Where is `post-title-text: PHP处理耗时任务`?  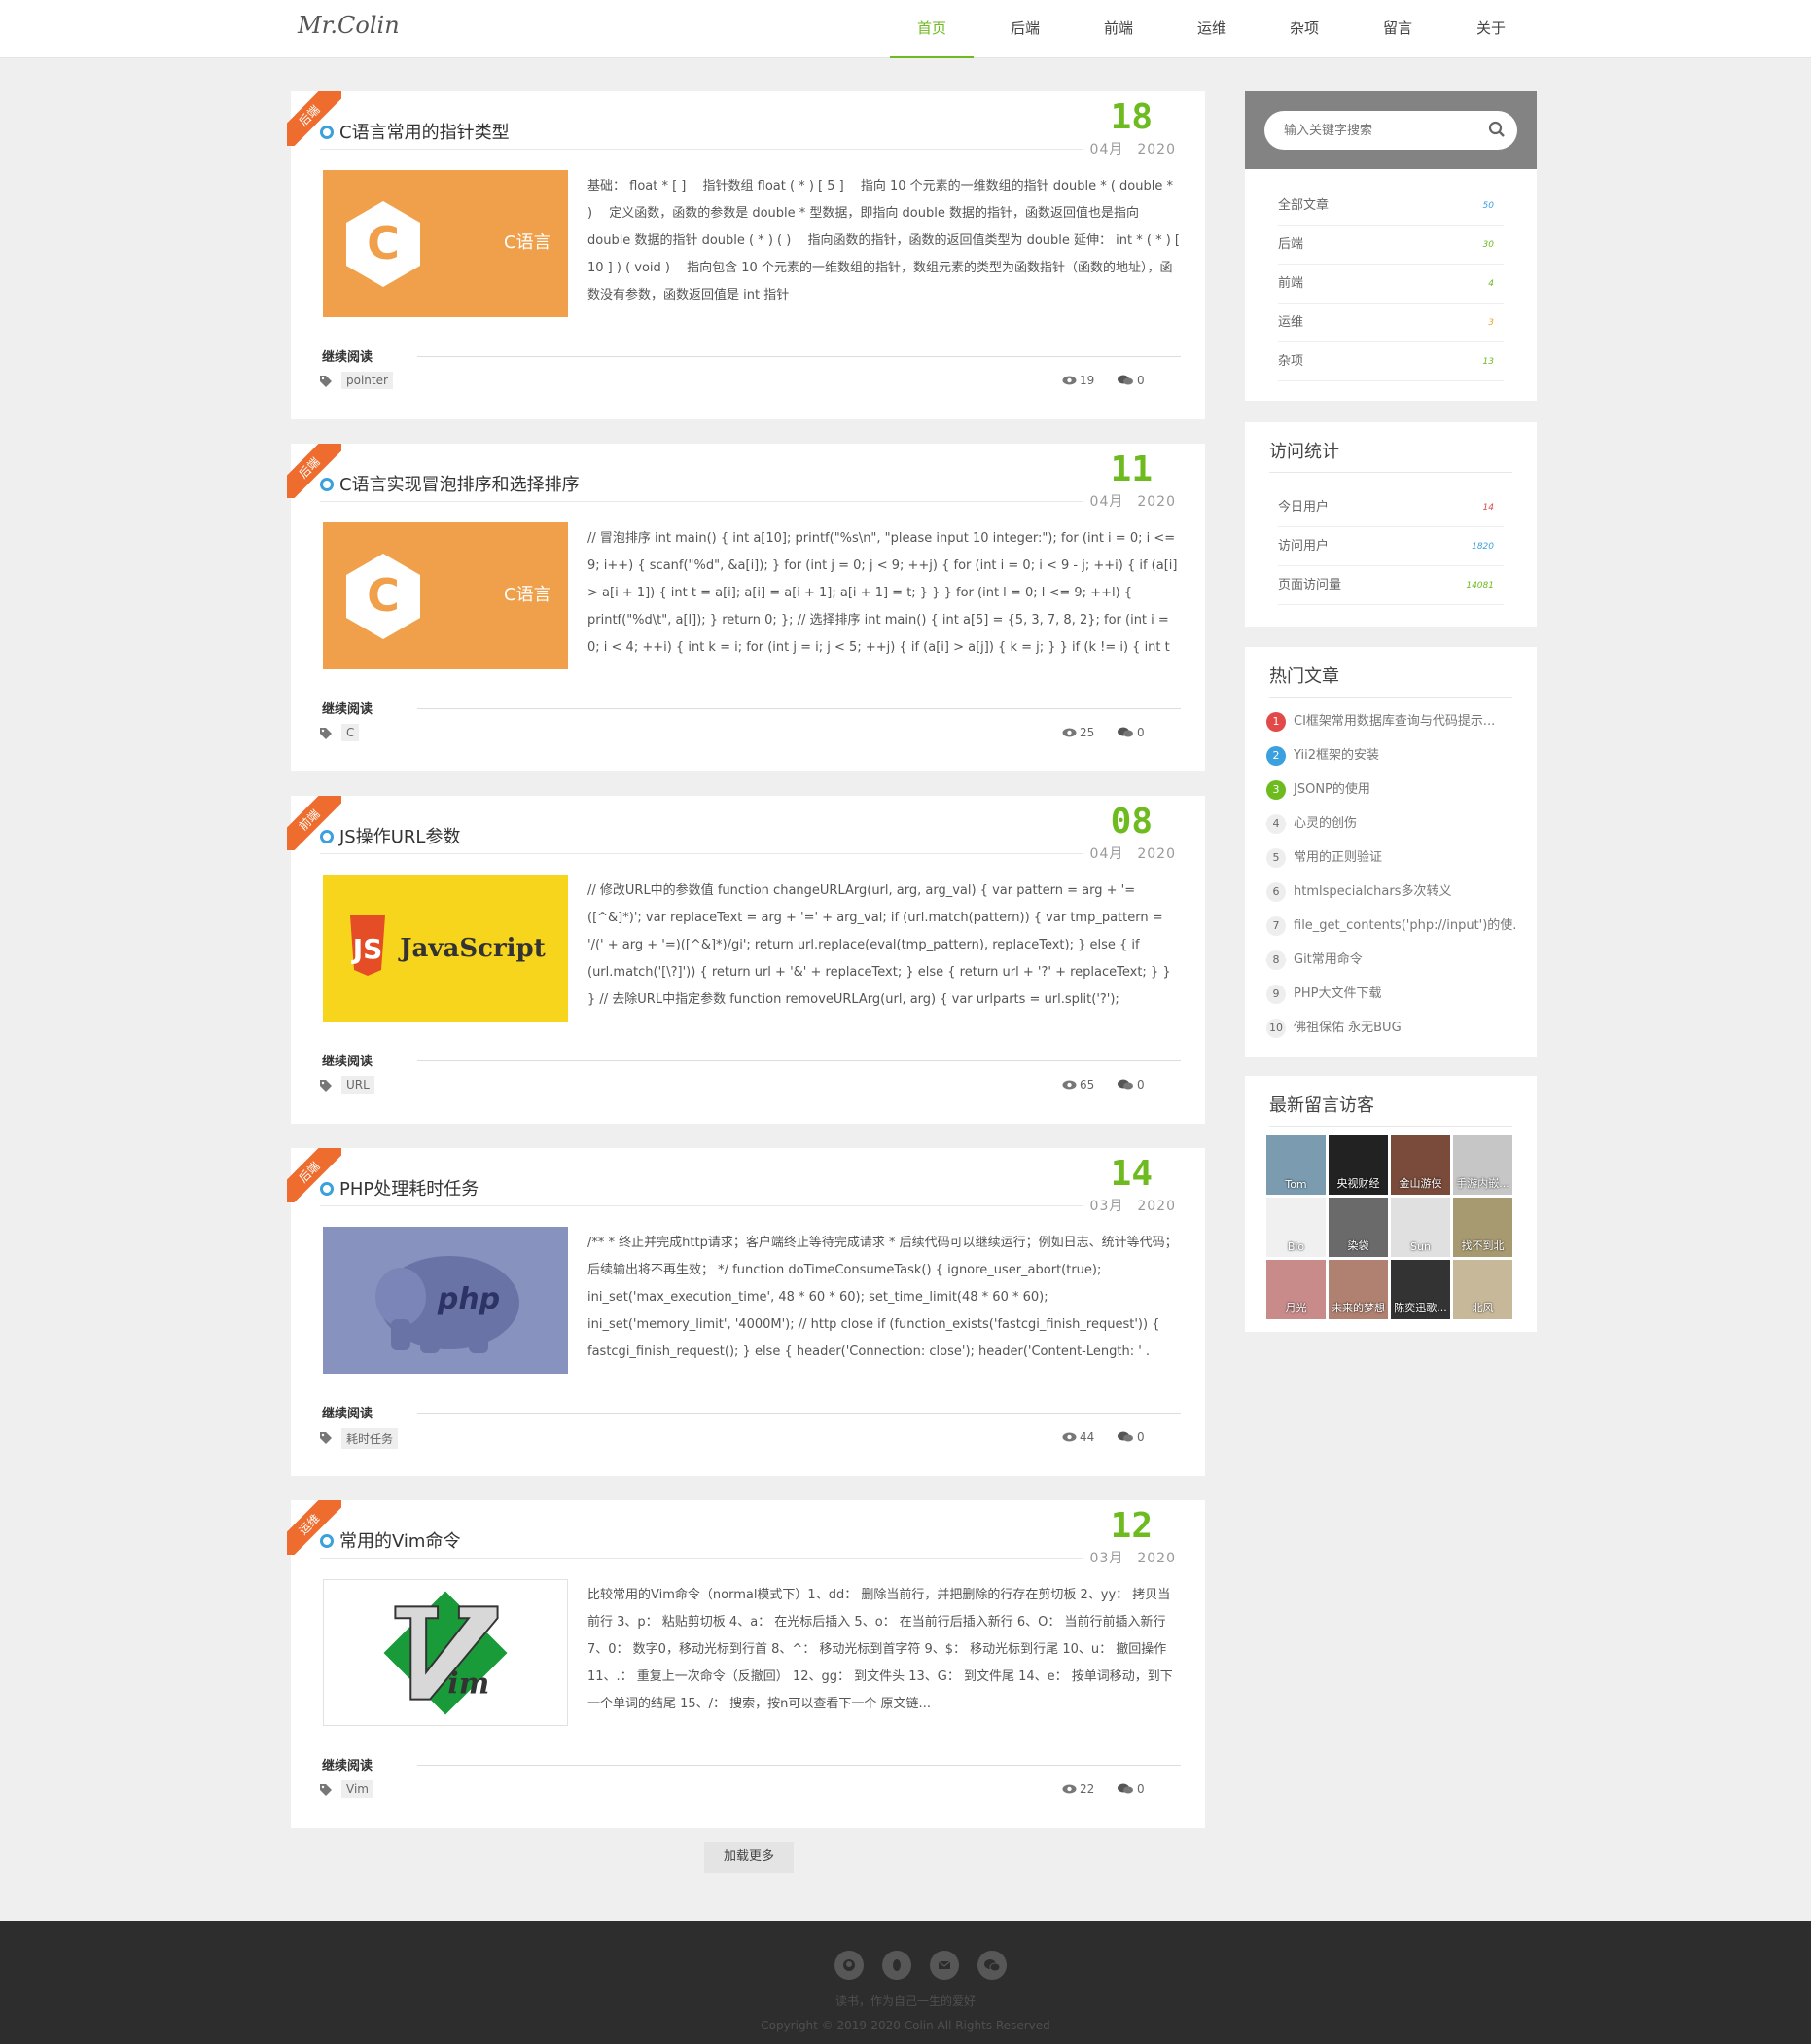 post-title-text: PHP处理耗时任务 is located at coordinates (409, 1189).